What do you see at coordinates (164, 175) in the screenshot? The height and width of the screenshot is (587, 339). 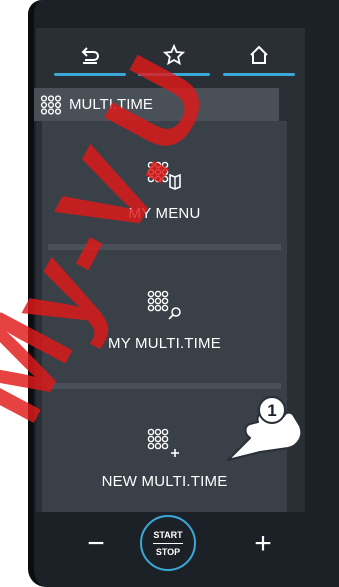 I see `multi-time-book-icon` at bounding box center [164, 175].